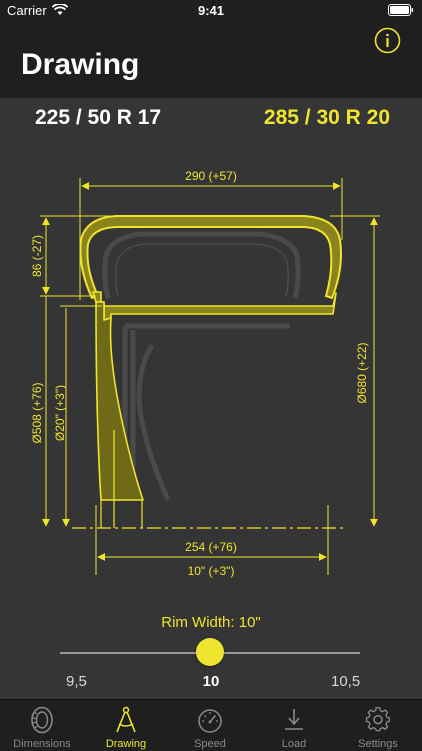 The height and width of the screenshot is (751, 422). What do you see at coordinates (211, 547) in the screenshot?
I see `rim-width-mm-label: 254 (+76)` at bounding box center [211, 547].